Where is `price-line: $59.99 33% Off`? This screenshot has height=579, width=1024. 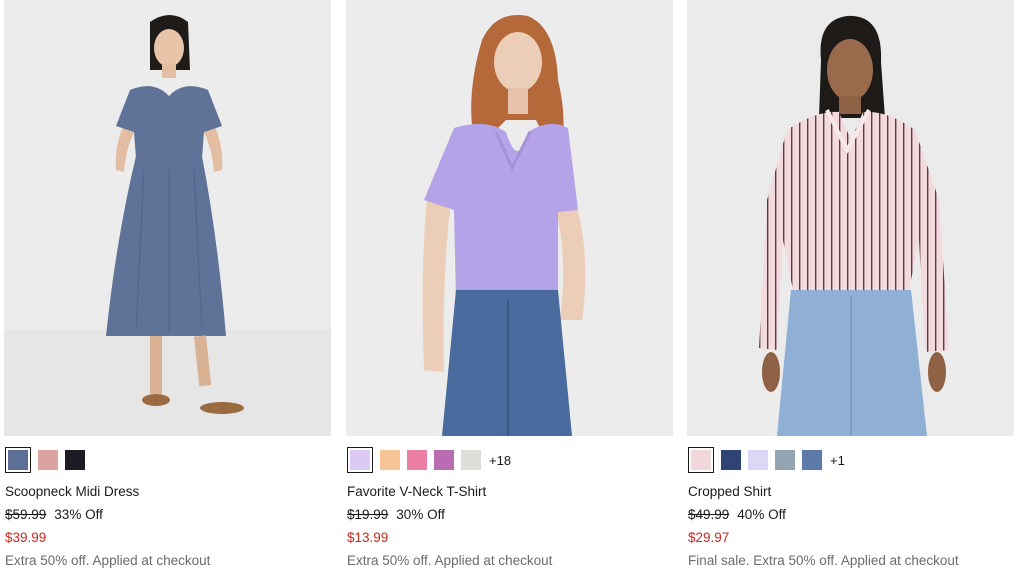
price-line: $59.99 33% Off is located at coordinates (54, 514).